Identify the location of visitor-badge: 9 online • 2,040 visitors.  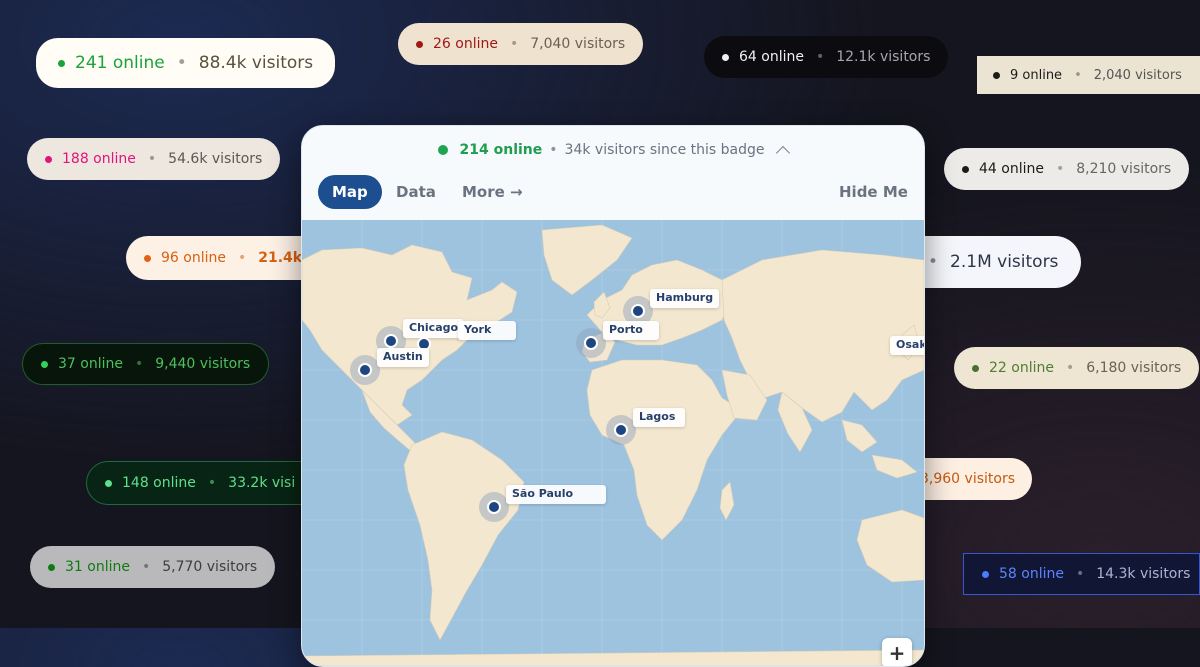
(1088, 75).